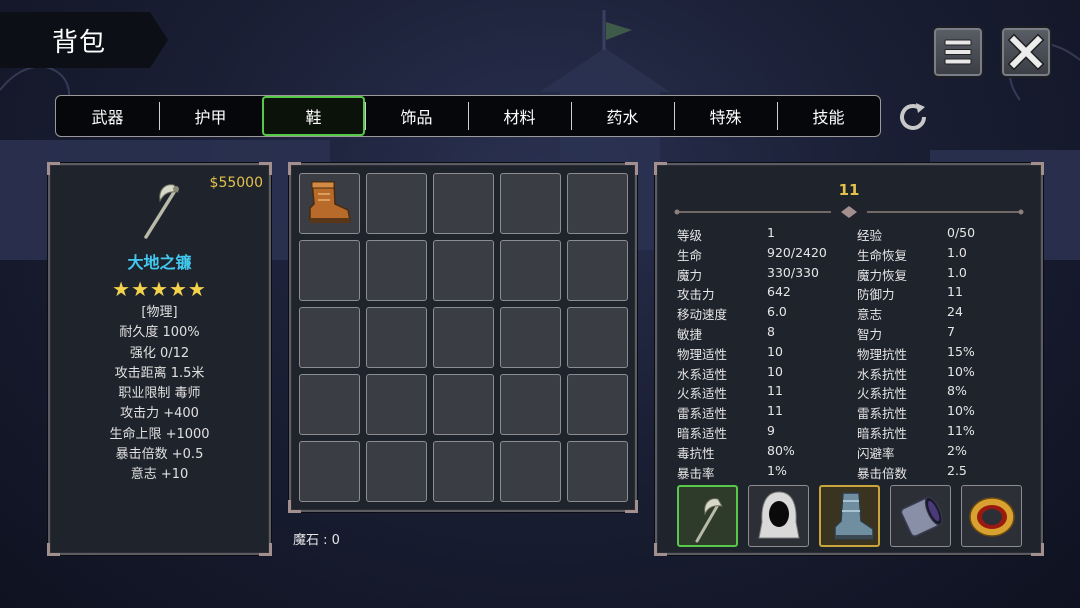  I want to click on close-button, so click(1026, 52).